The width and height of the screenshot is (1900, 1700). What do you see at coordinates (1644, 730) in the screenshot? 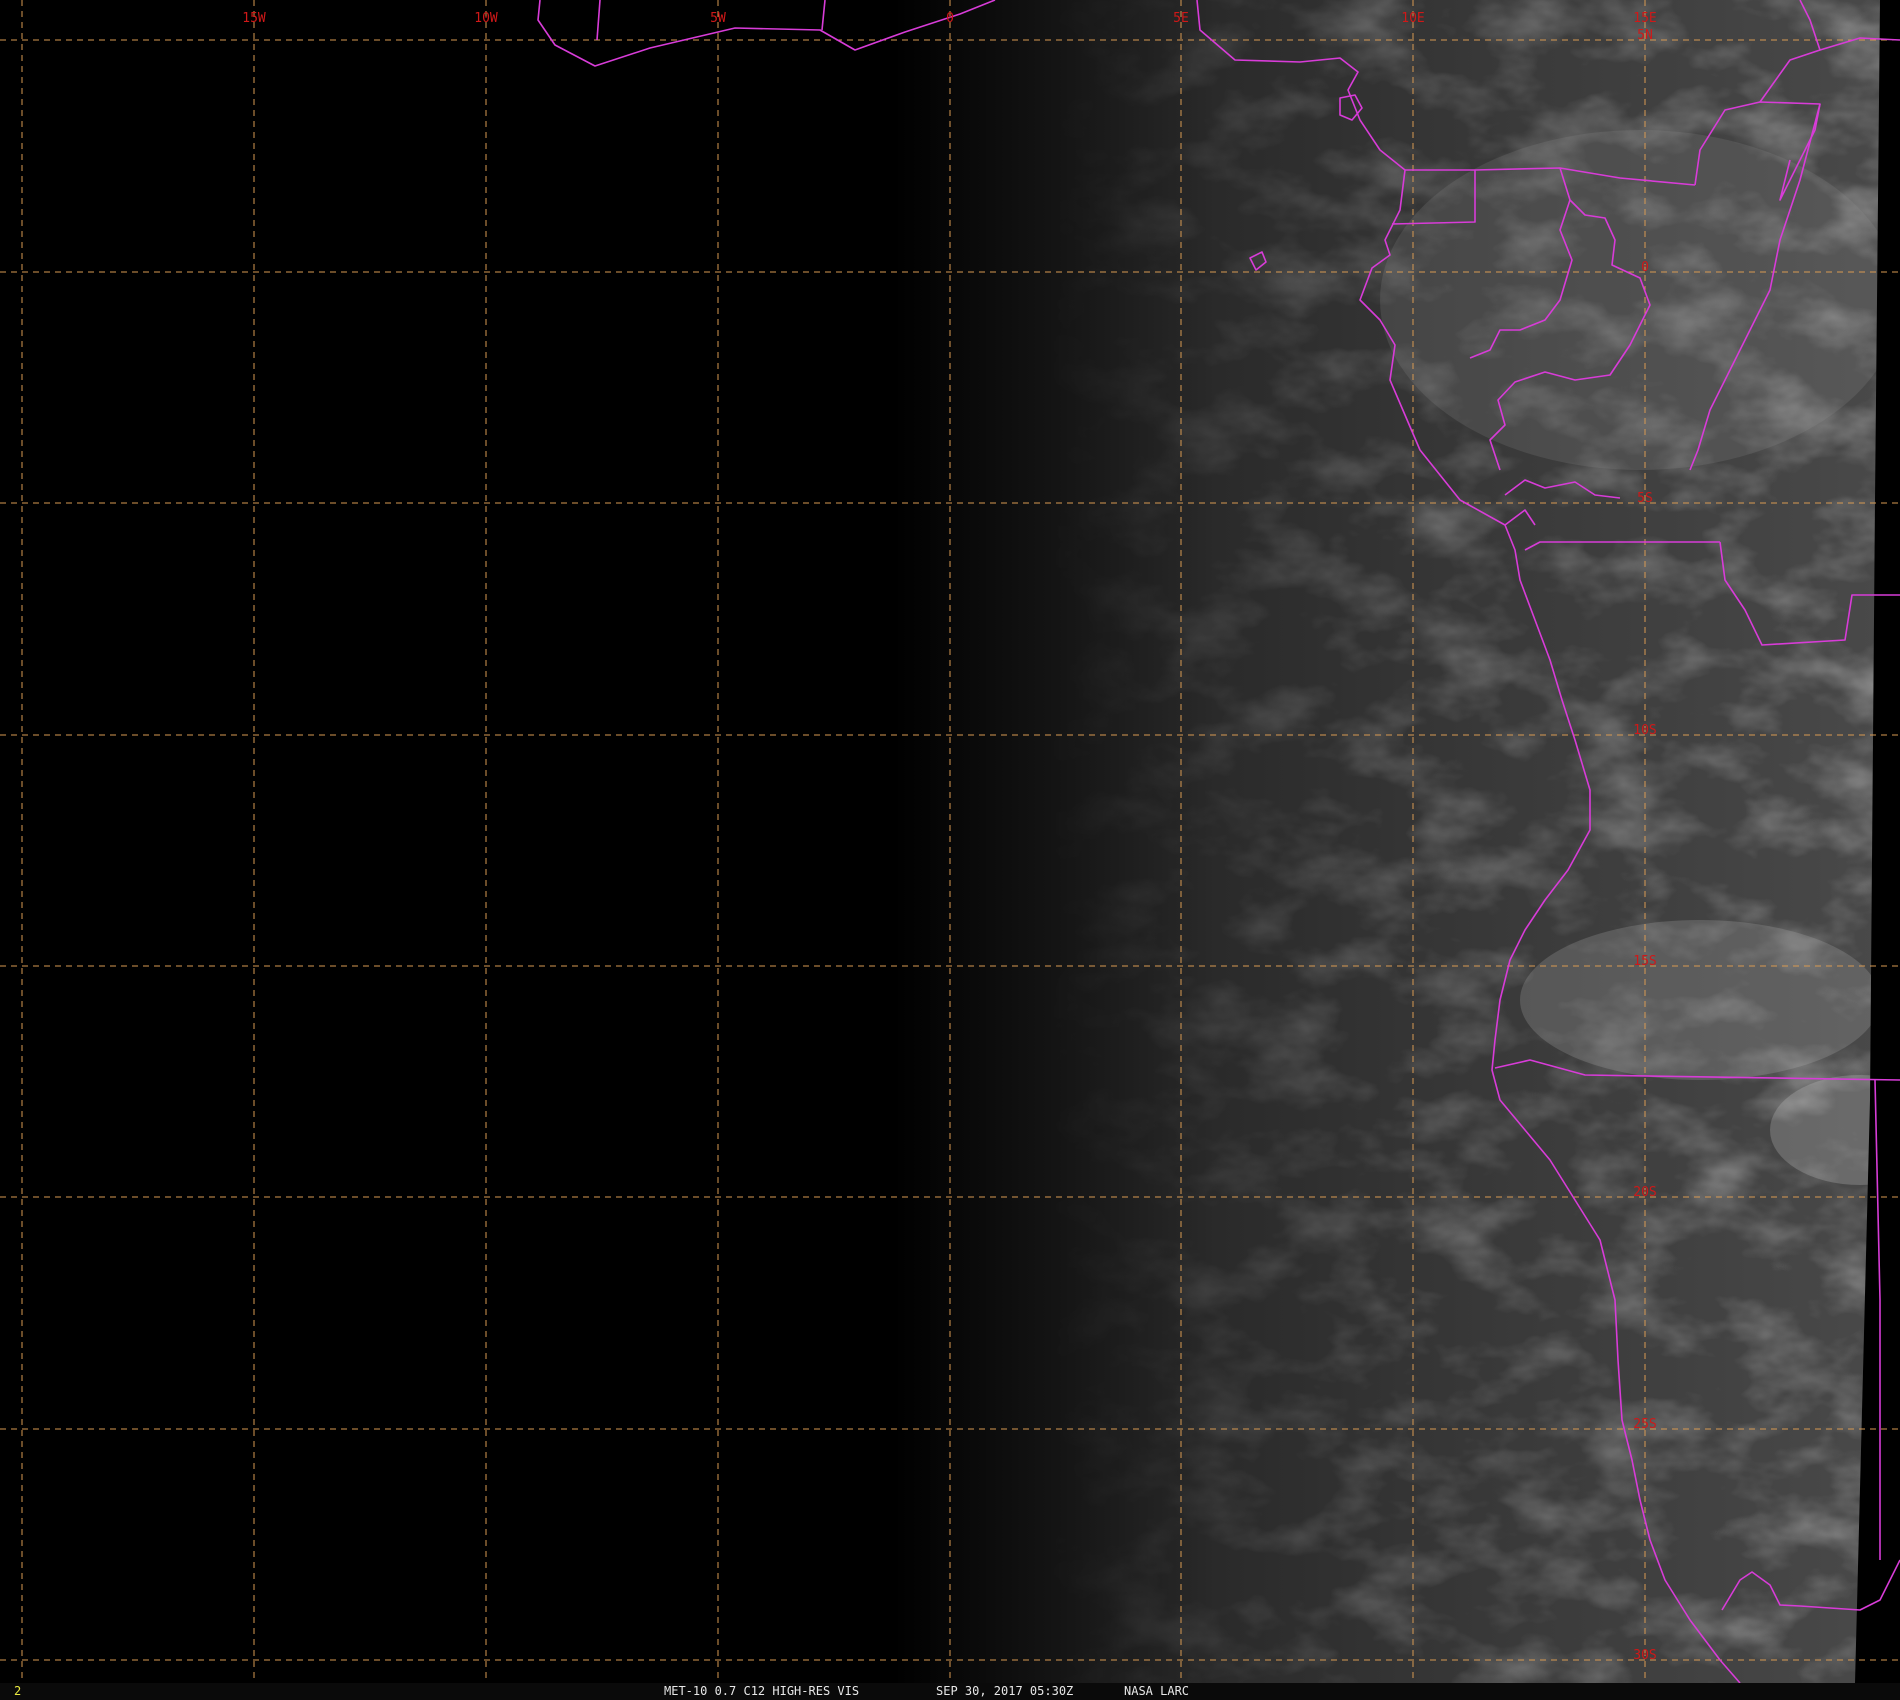
I see `latitude-label: 10S` at bounding box center [1644, 730].